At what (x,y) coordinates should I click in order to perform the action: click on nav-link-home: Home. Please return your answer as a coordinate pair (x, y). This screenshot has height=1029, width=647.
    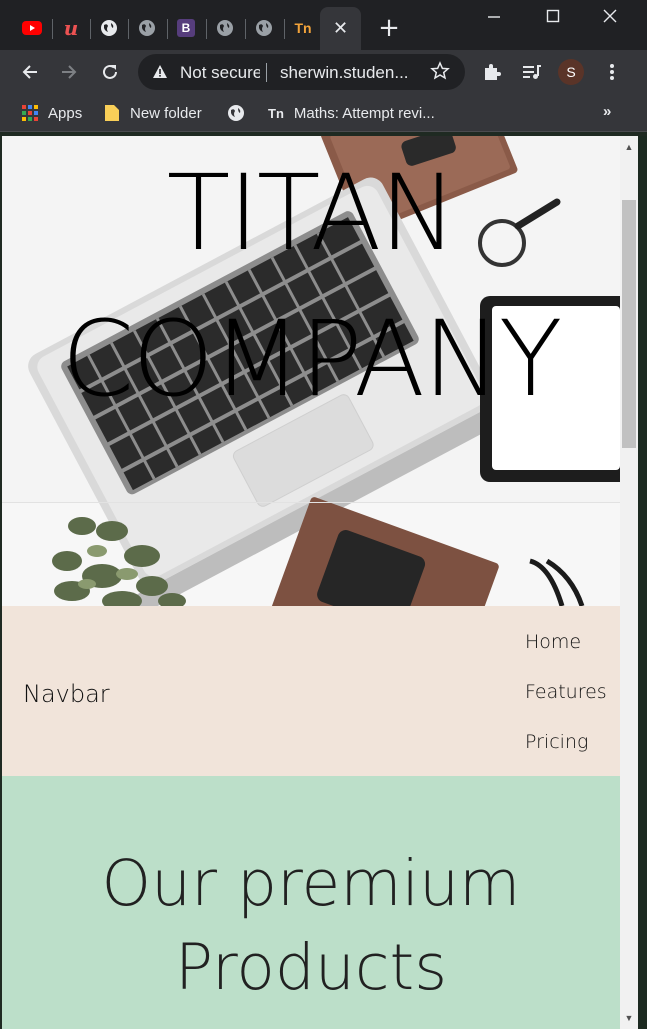
    Looking at the image, I should click on (566, 653).